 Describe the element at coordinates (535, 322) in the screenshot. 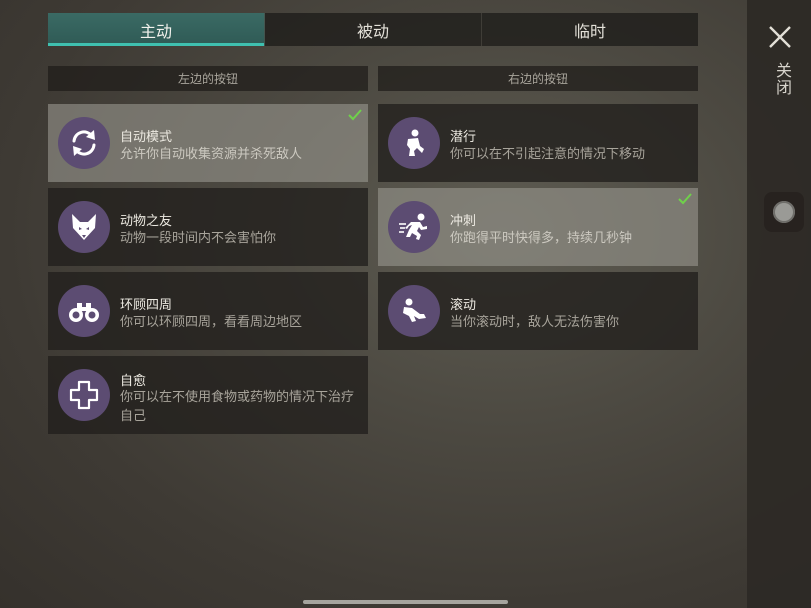

I see `skill-description: 当你滚动时，敌人无法伤害你` at that location.